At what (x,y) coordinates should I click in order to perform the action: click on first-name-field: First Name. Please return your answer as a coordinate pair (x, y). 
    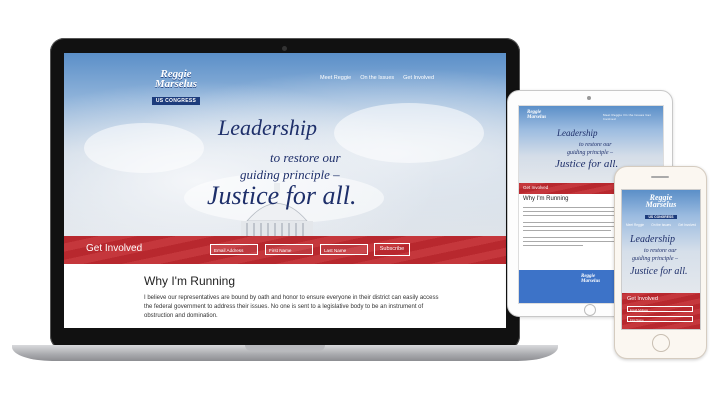
    Looking at the image, I should click on (289, 249).